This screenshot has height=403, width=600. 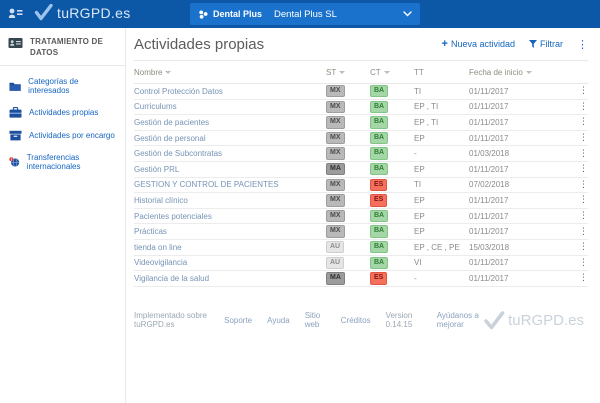 I want to click on plus-icon: +, so click(x=444, y=43).